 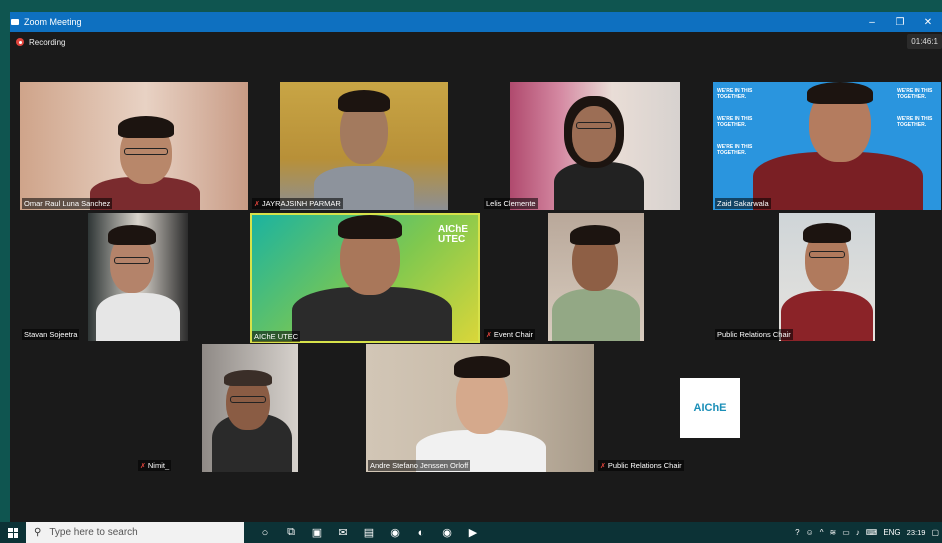 I want to click on wifi-icon: ≋, so click(x=833, y=532).